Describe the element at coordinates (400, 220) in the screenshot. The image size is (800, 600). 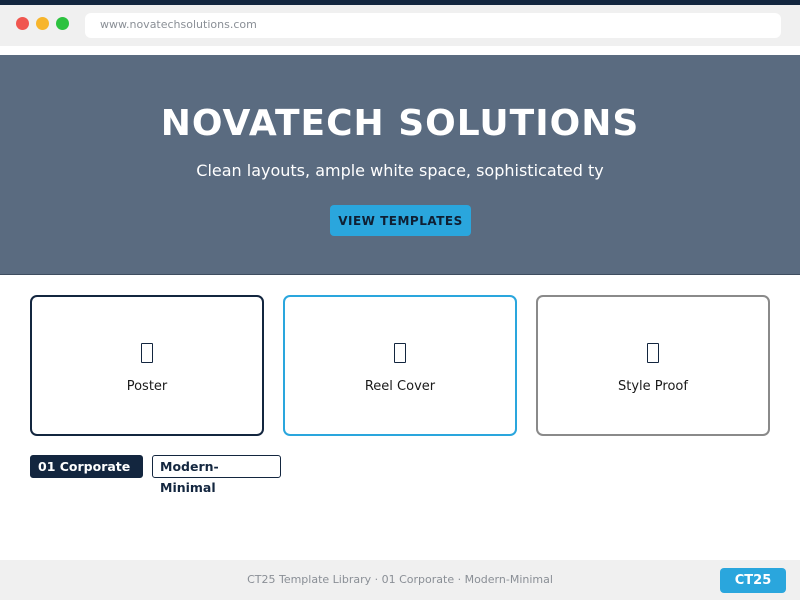
I see `view-templates-button: VIEW TEMPLATES` at that location.